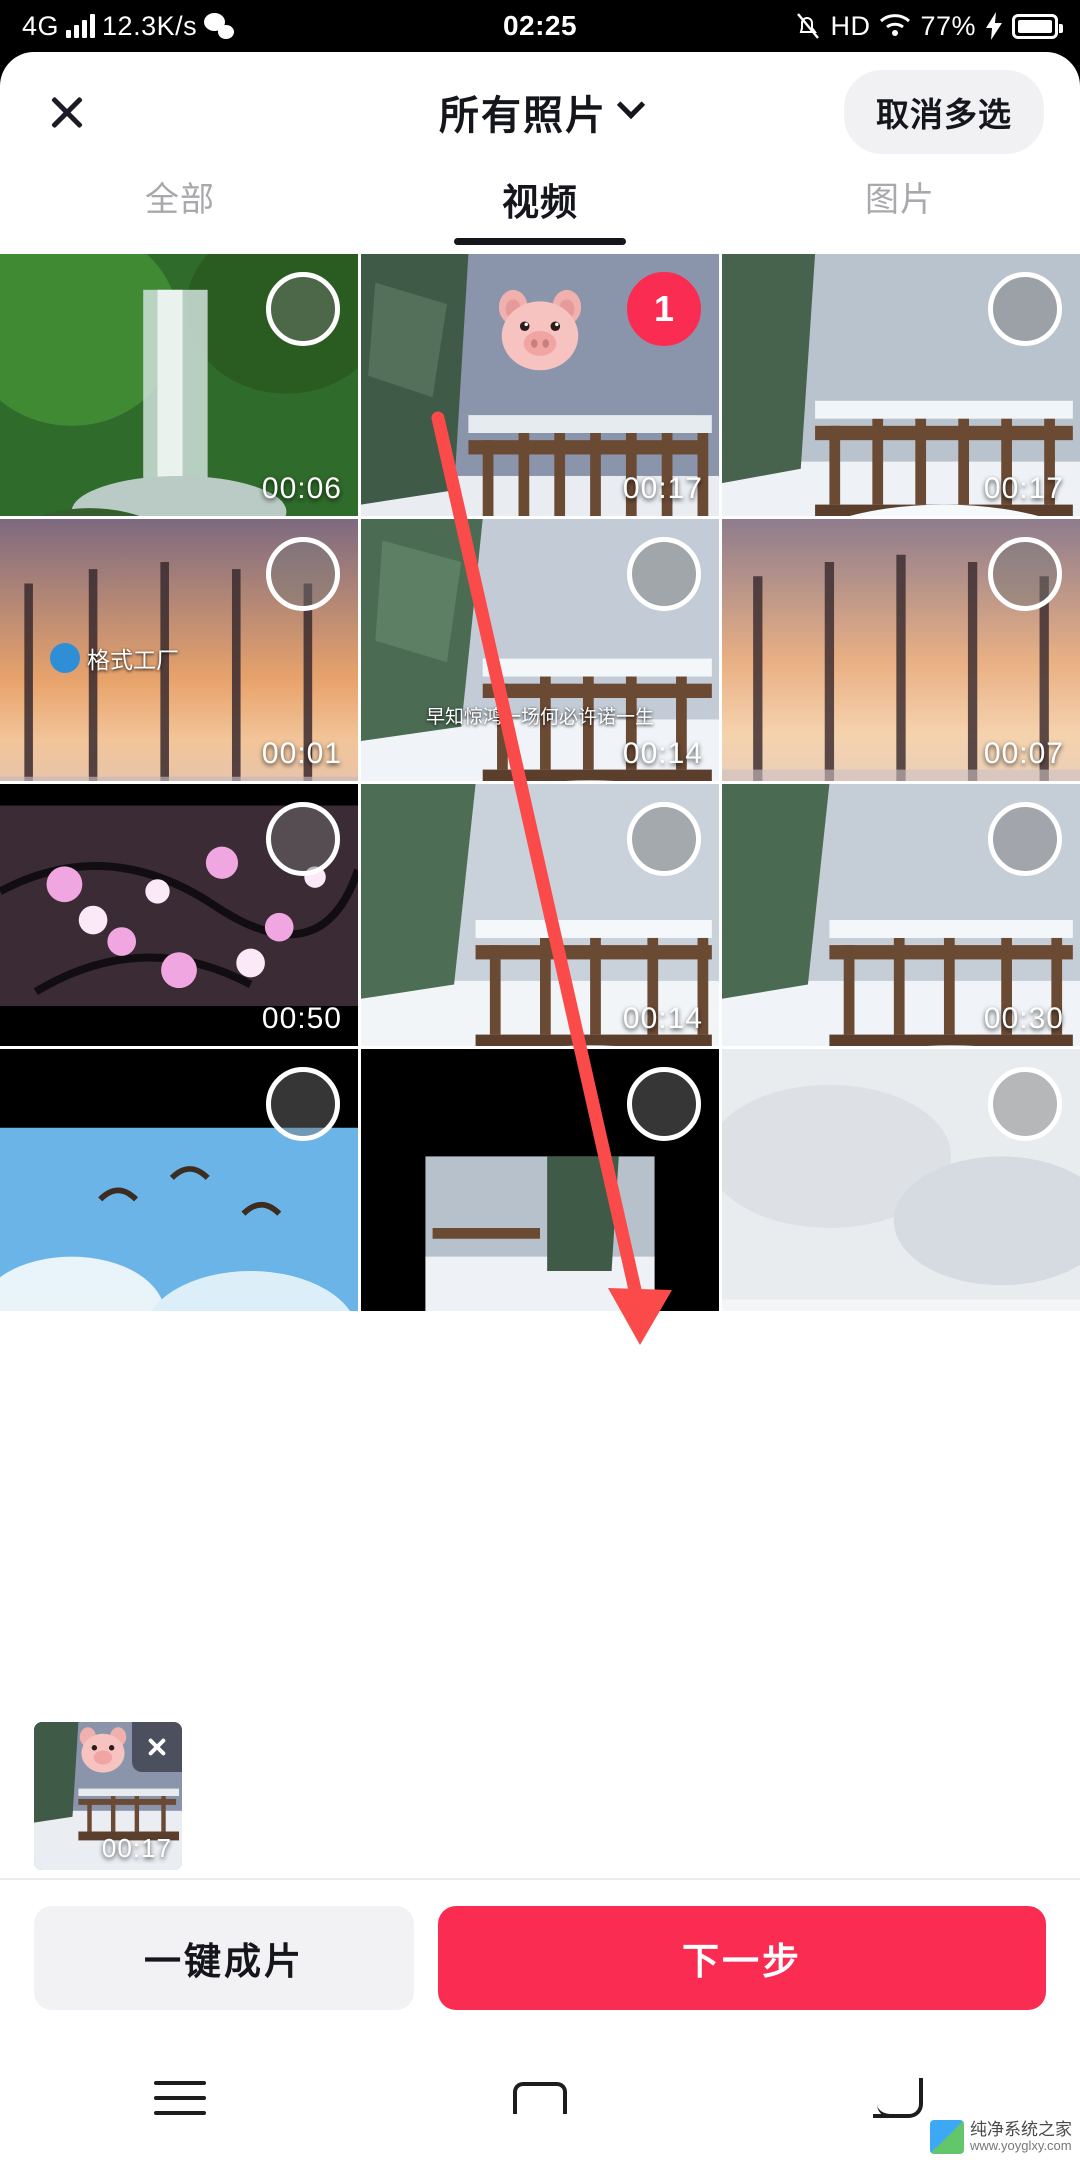 This screenshot has height=2160, width=1080. What do you see at coordinates (540, 202) in the screenshot?
I see `tab-video-label: 视频` at bounding box center [540, 202].